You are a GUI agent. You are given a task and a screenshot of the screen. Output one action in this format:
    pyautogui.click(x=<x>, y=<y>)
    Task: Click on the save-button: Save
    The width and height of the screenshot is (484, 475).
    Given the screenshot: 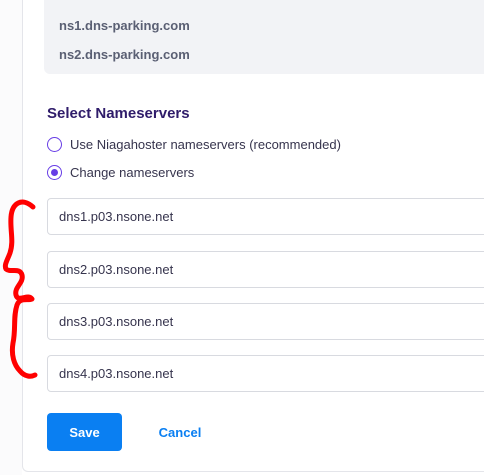 What is the action you would take?
    pyautogui.click(x=84, y=432)
    